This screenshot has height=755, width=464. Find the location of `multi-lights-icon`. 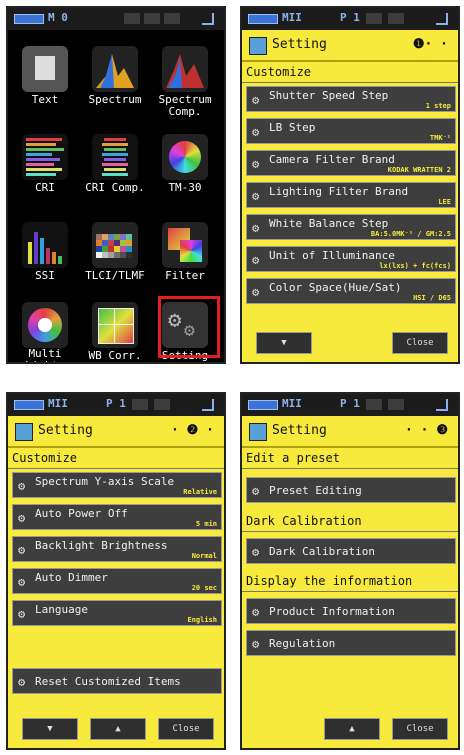

multi-lights-icon is located at coordinates (45, 325).